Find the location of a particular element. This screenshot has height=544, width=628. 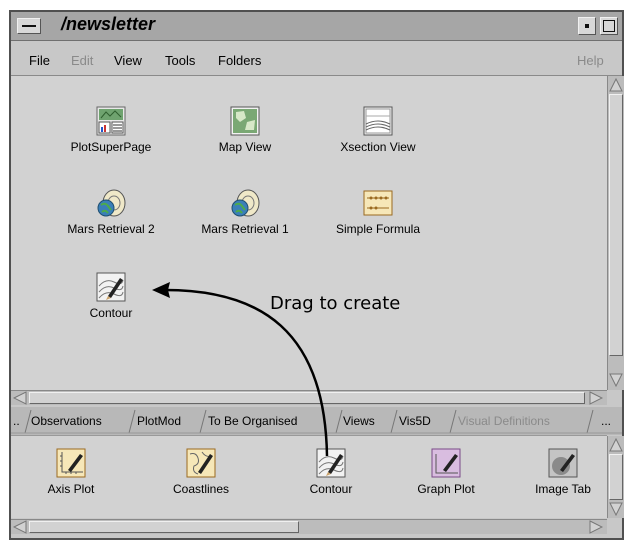

folder-vertical-scrollbar is located at coordinates (615, 233).